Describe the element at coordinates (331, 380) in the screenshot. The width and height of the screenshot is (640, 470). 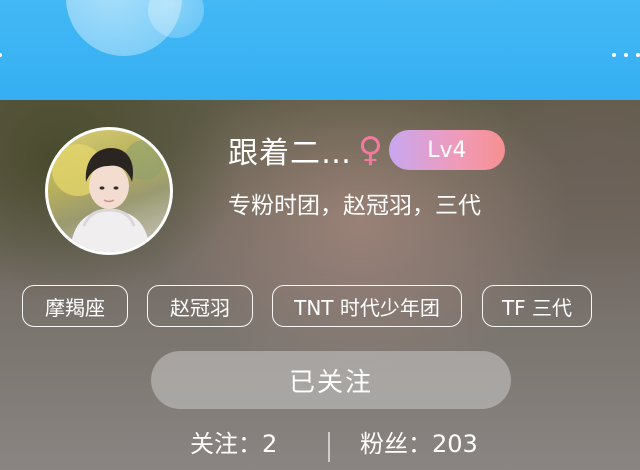
I see `followed-button: 已关注` at that location.